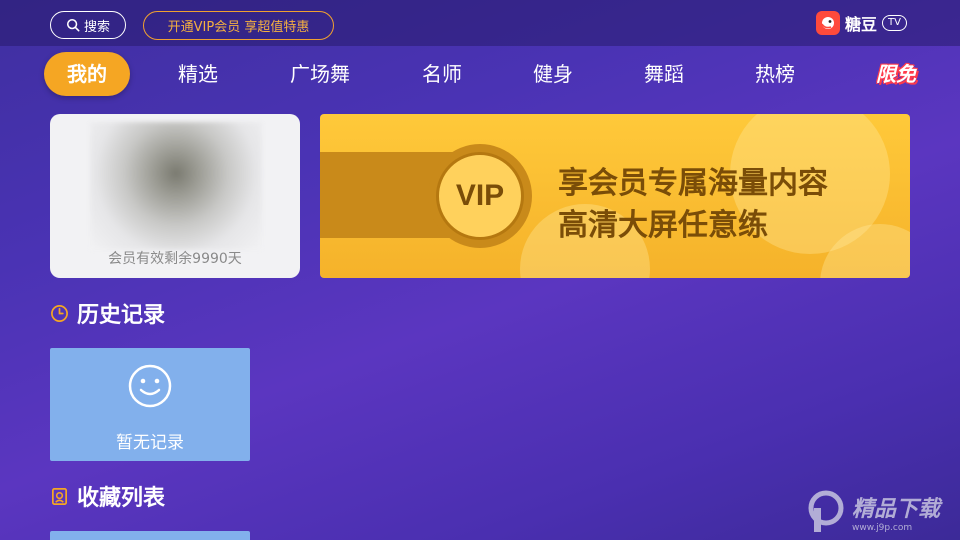 The height and width of the screenshot is (540, 960). What do you see at coordinates (664, 74) in the screenshot?
I see `tab-dance: 舞蹈` at bounding box center [664, 74].